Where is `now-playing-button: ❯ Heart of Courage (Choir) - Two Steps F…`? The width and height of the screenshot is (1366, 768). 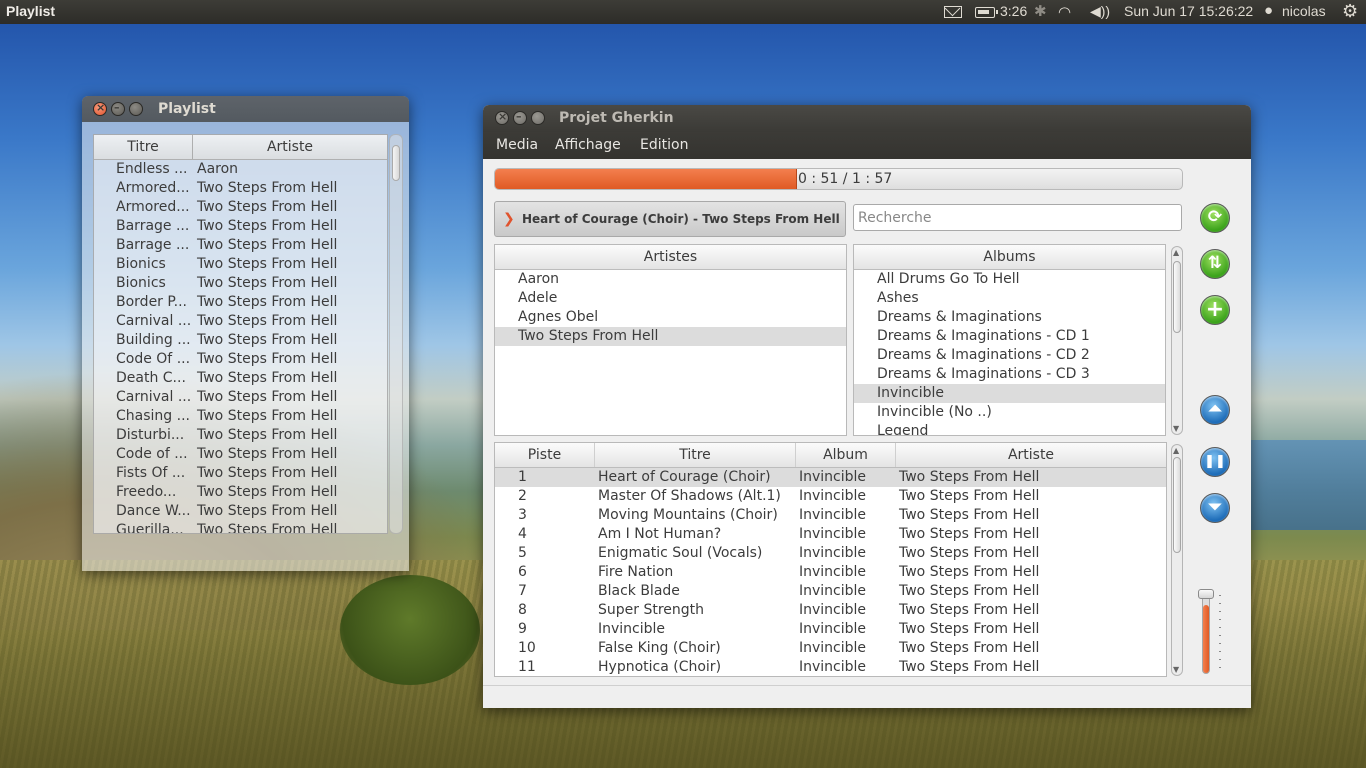 now-playing-button: ❯ Heart of Courage (Choir) - Two Steps F… is located at coordinates (670, 219).